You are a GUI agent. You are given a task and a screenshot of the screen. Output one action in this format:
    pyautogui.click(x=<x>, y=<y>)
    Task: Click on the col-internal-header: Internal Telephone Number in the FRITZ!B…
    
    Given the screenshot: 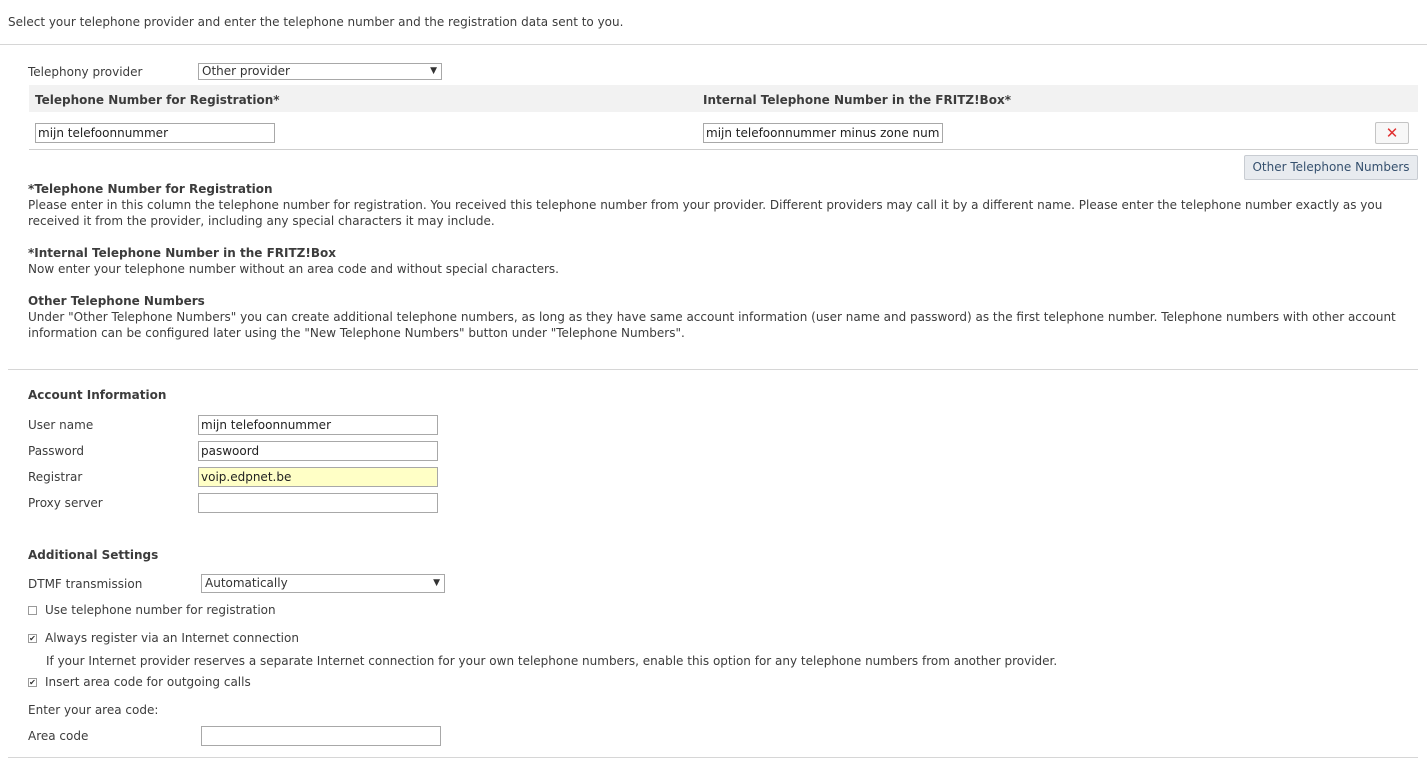 What is the action you would take?
    pyautogui.click(x=857, y=100)
    